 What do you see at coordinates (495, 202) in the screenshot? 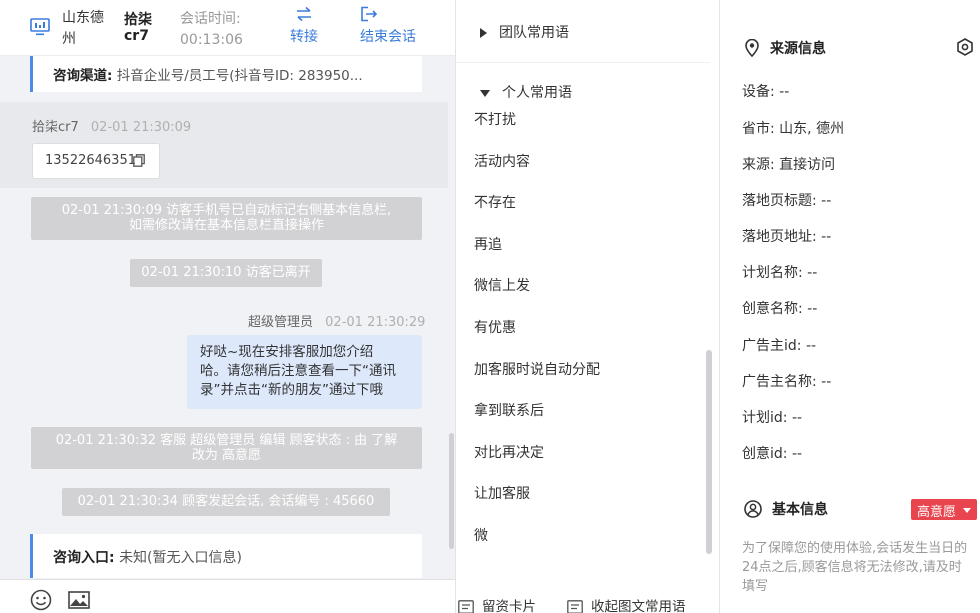
I see `phrase-item: 不存在` at bounding box center [495, 202].